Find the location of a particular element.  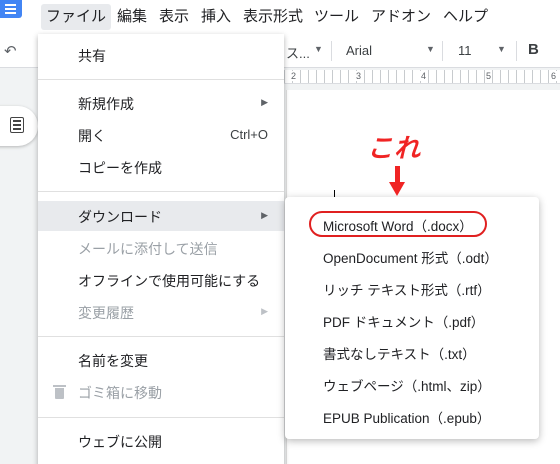

file-menu-share: 共有 is located at coordinates (161, 55).